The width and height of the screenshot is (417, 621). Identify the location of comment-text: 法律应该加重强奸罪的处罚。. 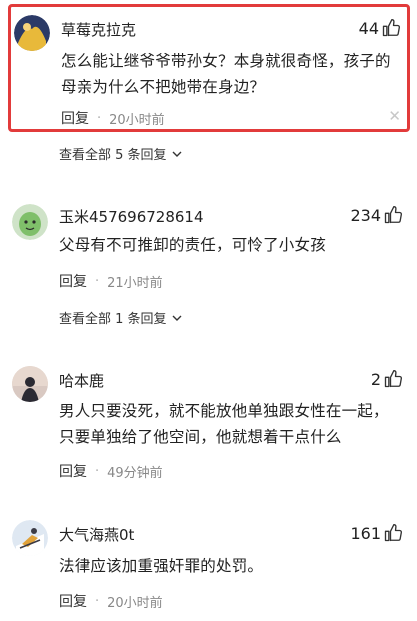
(161, 566).